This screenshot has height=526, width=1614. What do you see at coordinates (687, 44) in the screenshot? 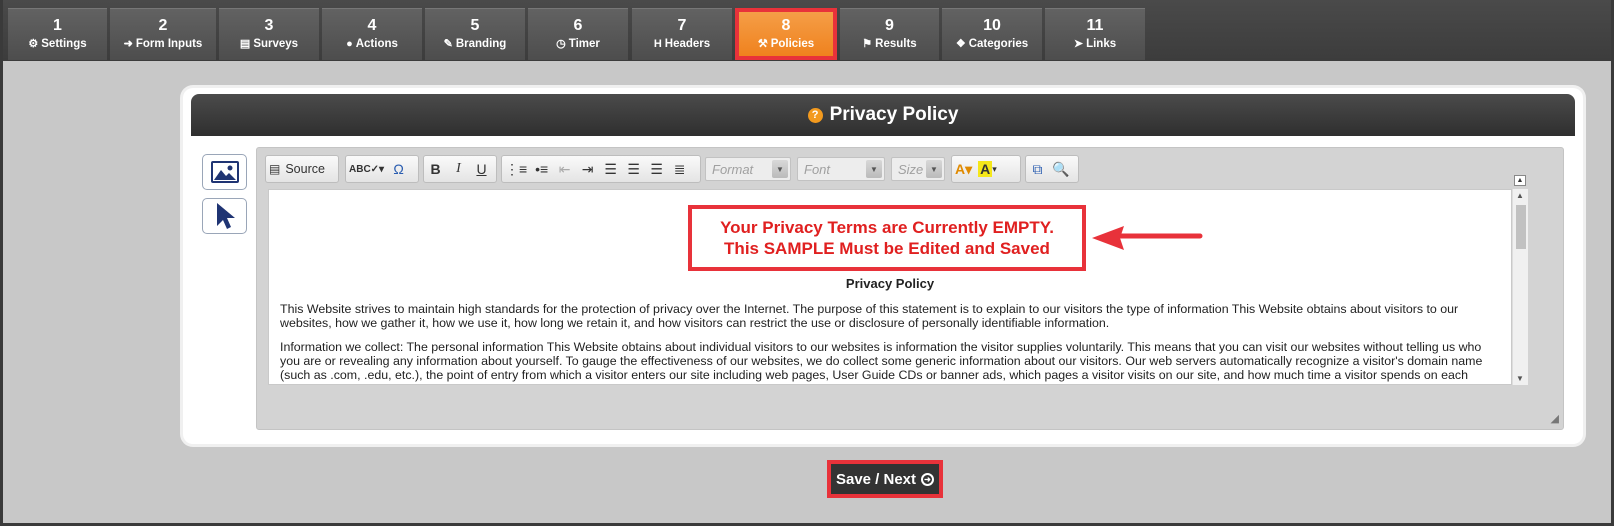
I see `tab-label: Headers` at bounding box center [687, 44].